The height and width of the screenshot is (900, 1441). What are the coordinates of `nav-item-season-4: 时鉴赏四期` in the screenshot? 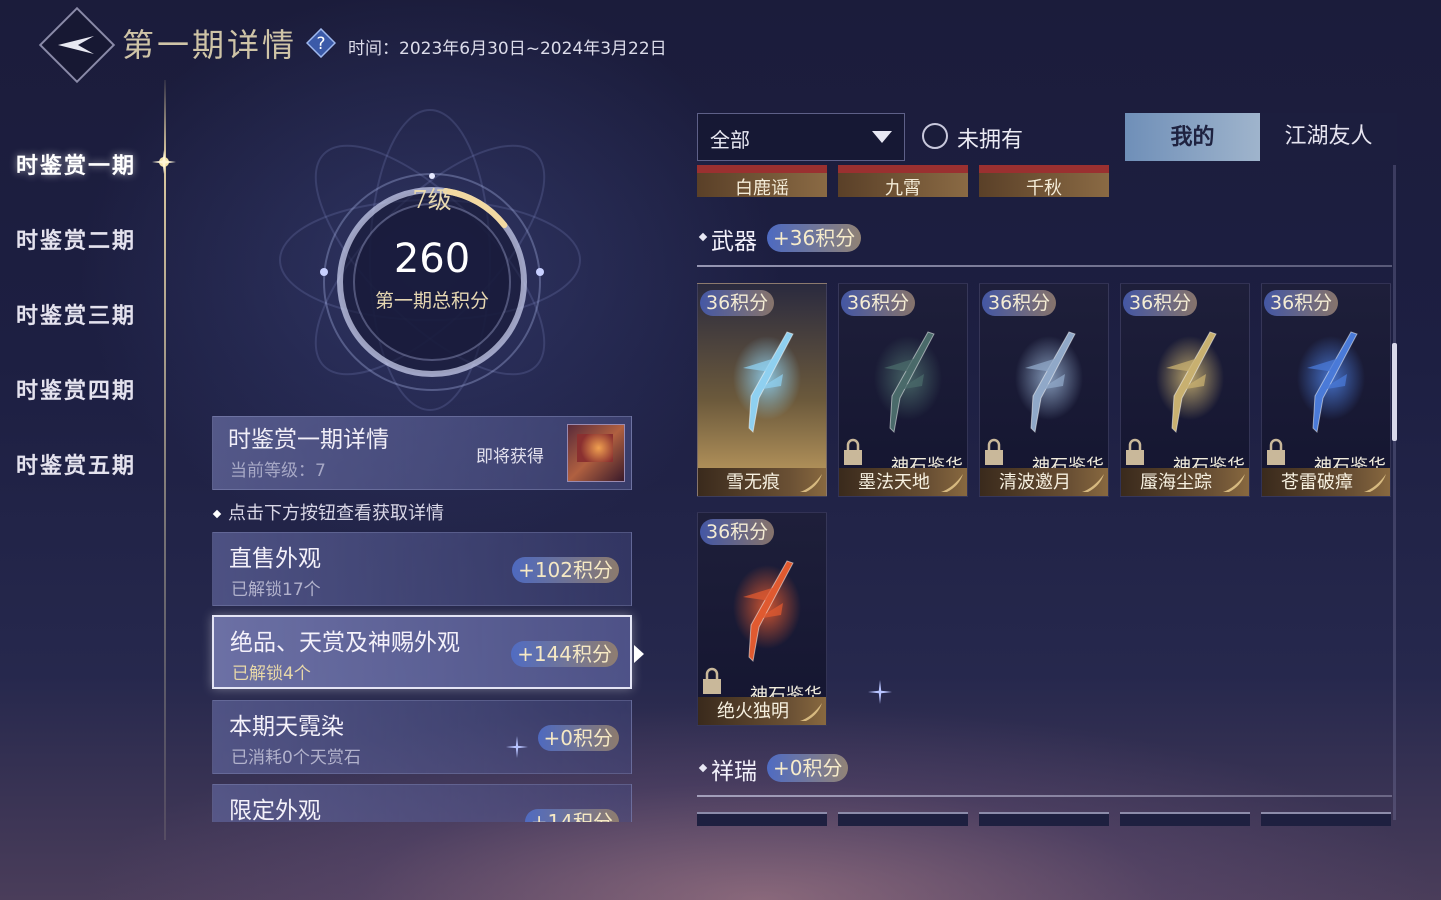 It's located at (76, 389).